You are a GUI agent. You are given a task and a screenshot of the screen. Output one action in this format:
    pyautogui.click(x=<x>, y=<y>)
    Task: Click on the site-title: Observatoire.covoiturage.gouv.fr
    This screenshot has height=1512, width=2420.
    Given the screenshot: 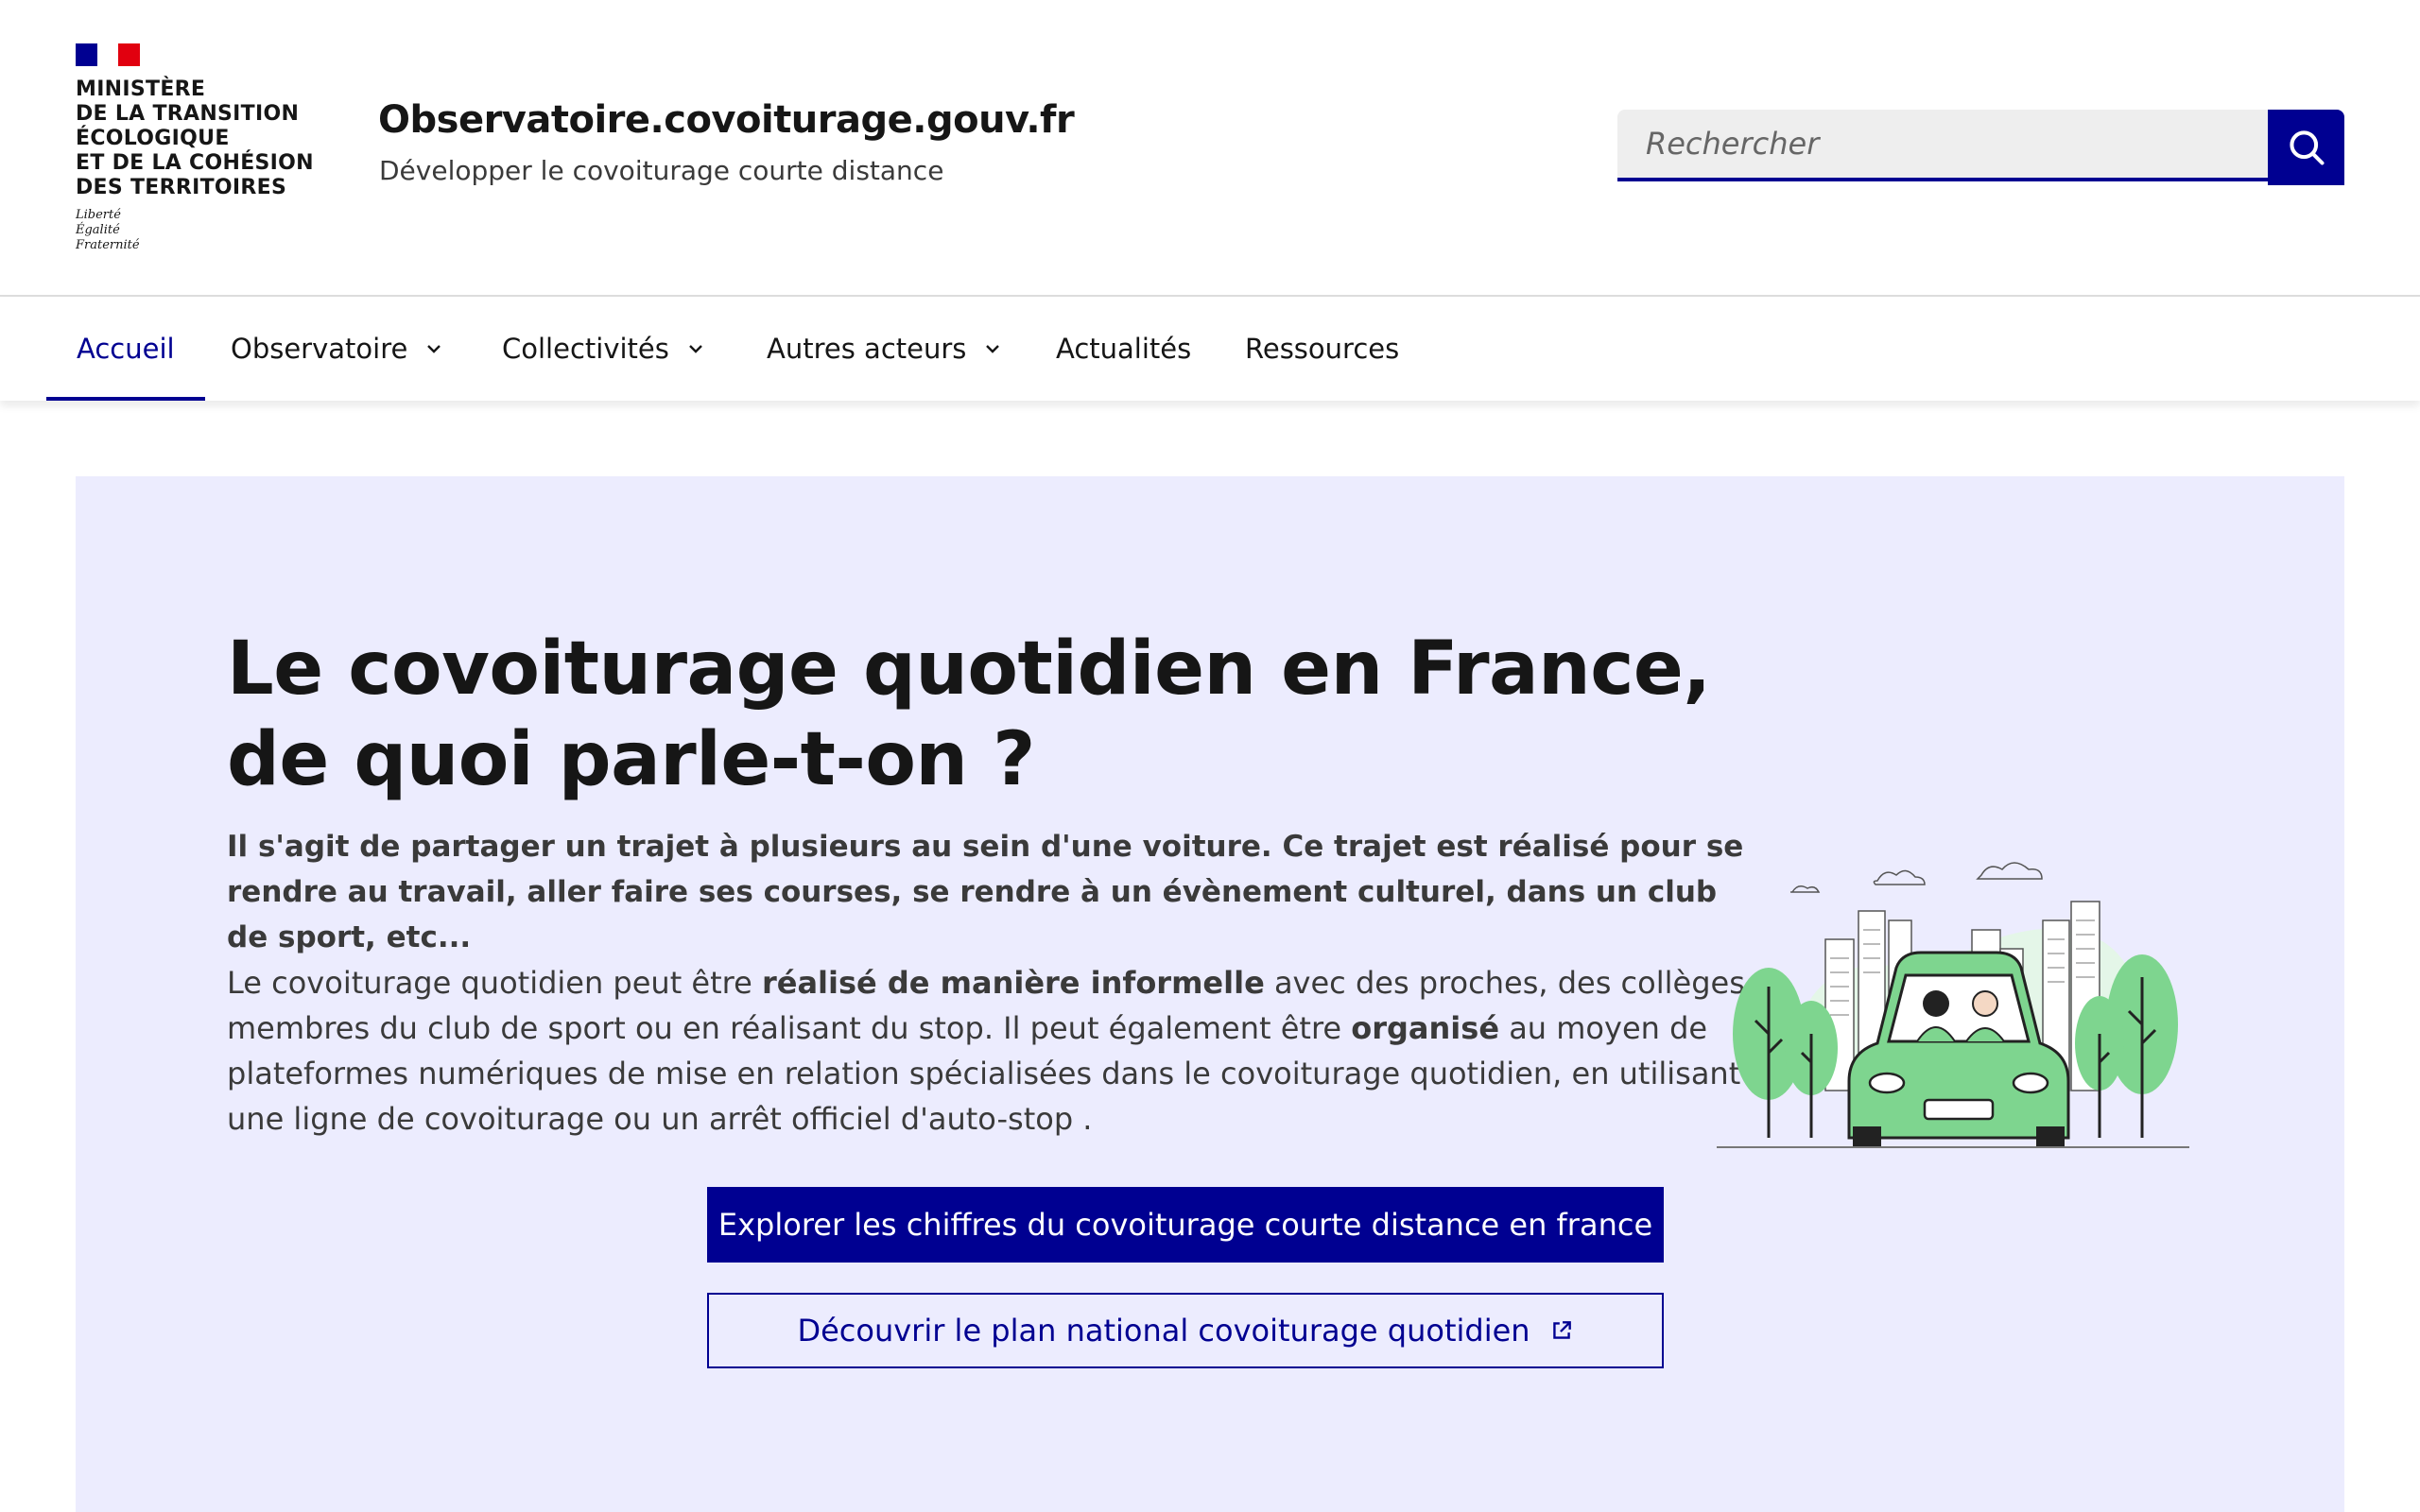 What is the action you would take?
    pyautogui.click(x=726, y=120)
    